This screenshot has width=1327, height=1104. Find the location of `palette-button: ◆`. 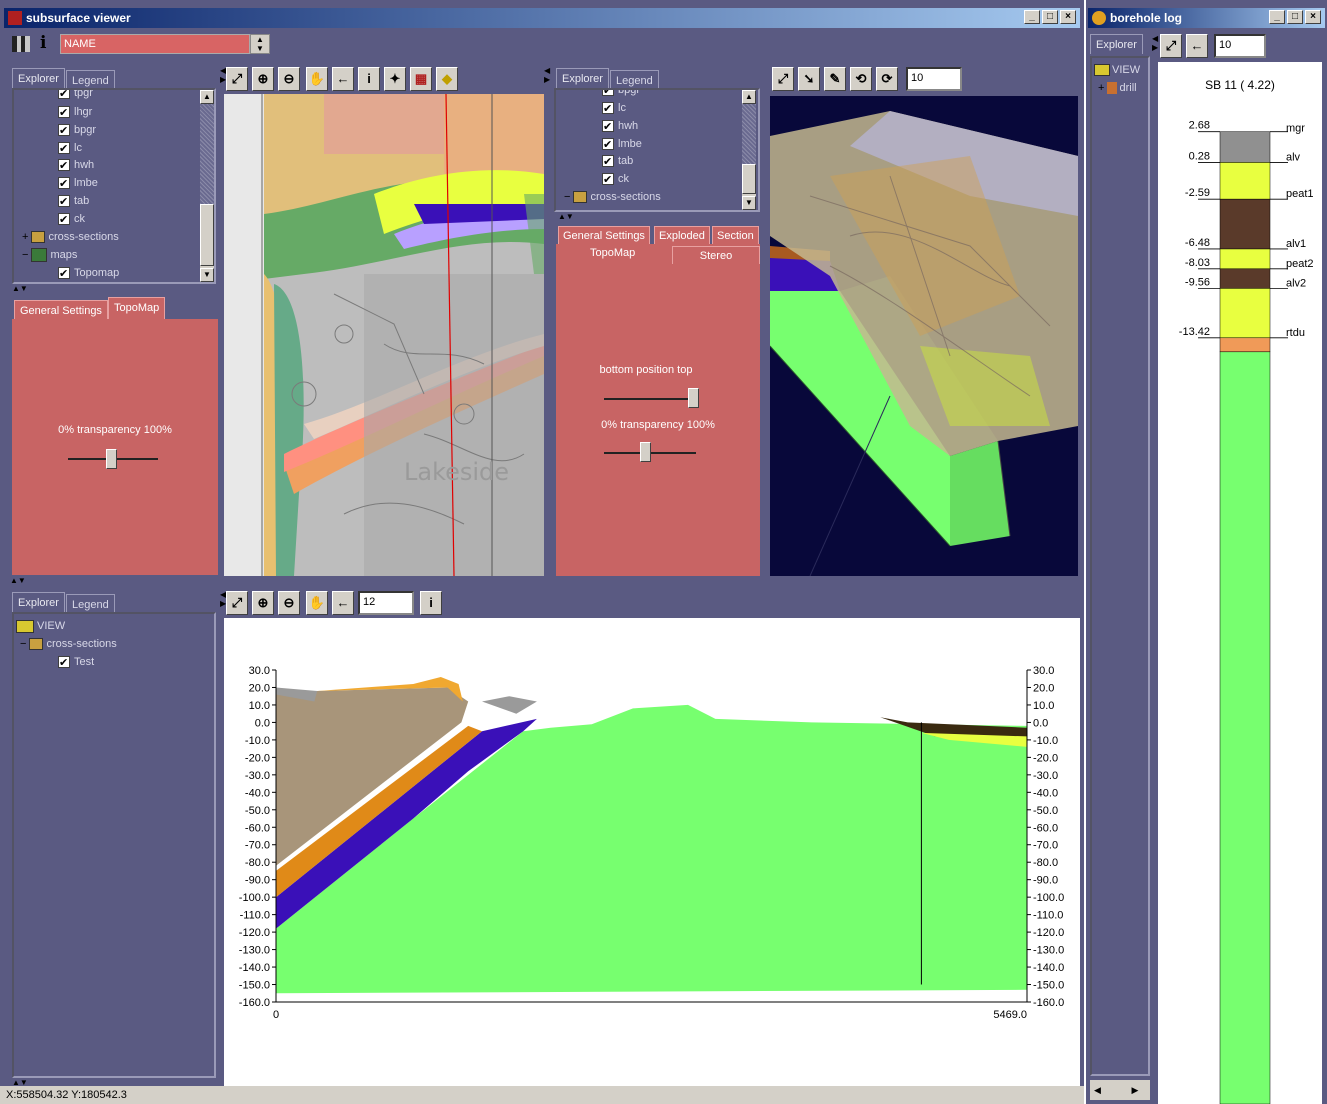

palette-button: ◆ is located at coordinates (447, 79).